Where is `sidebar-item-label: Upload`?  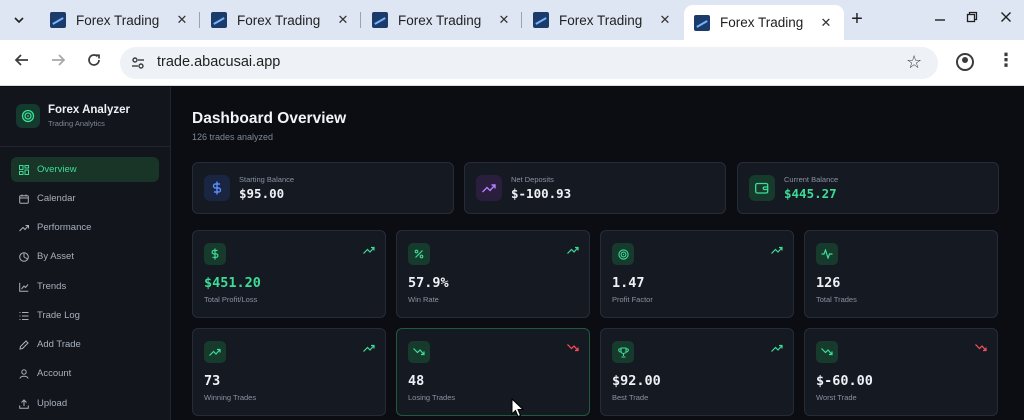
sidebar-item-label: Upload is located at coordinates (52, 403).